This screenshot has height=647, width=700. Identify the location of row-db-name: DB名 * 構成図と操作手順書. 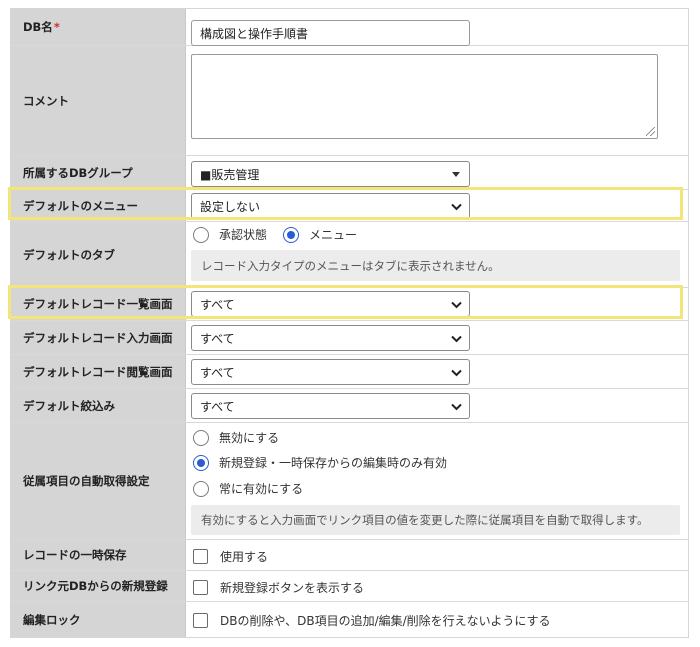
(349, 27).